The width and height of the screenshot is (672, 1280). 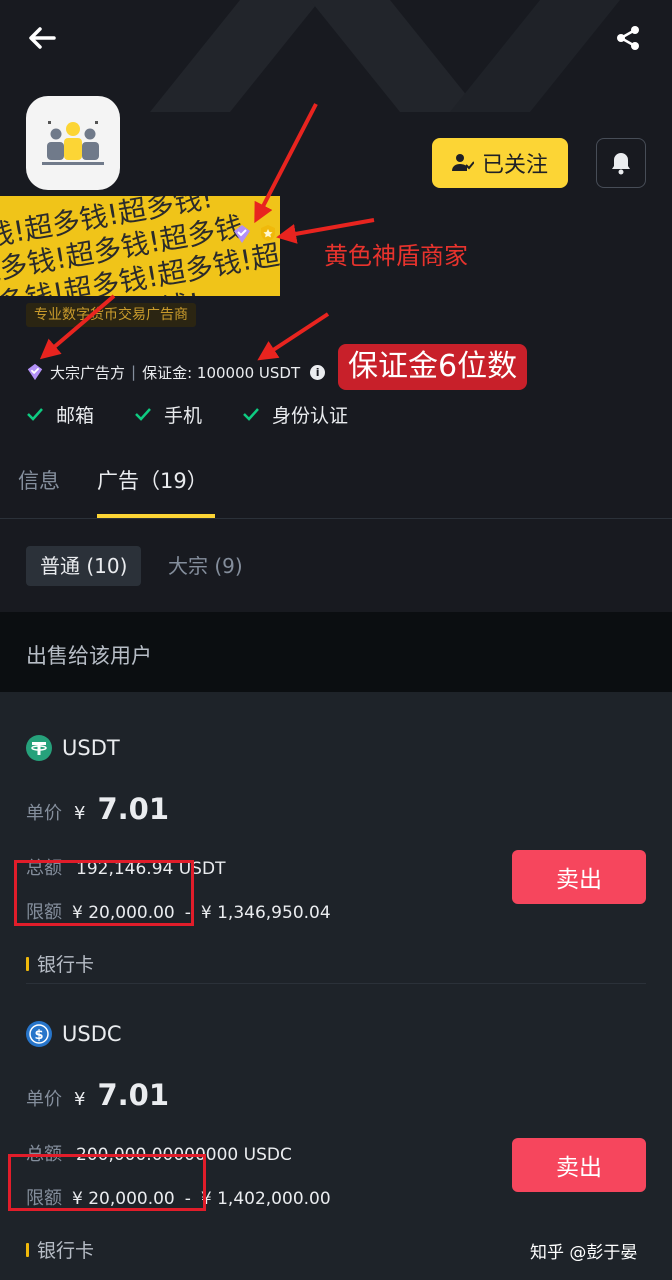 I want to click on coin-name: USDT, so click(x=91, y=748).